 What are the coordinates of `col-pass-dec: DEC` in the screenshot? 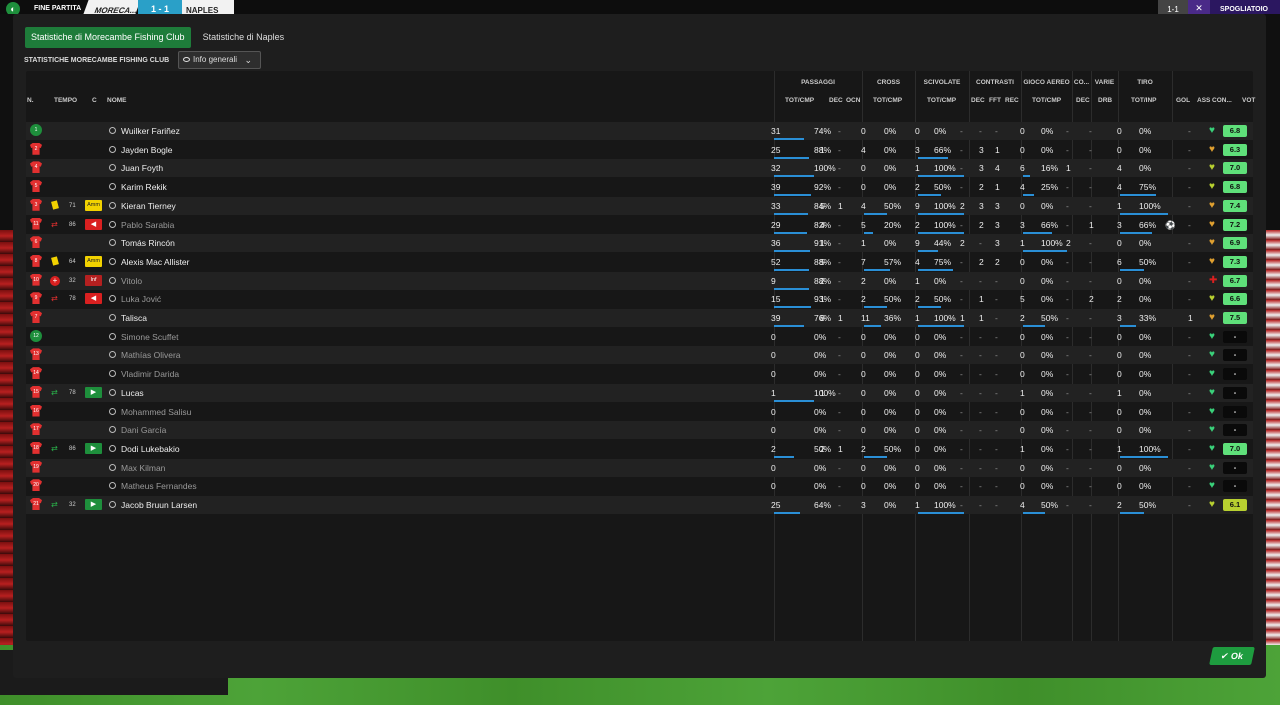 It's located at (836, 100).